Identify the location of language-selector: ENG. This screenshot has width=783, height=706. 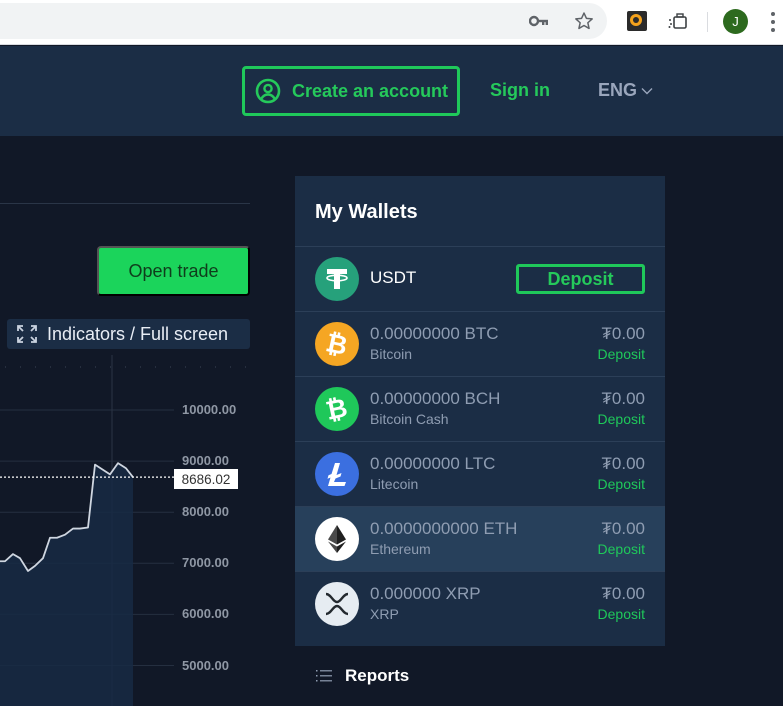
(625, 90).